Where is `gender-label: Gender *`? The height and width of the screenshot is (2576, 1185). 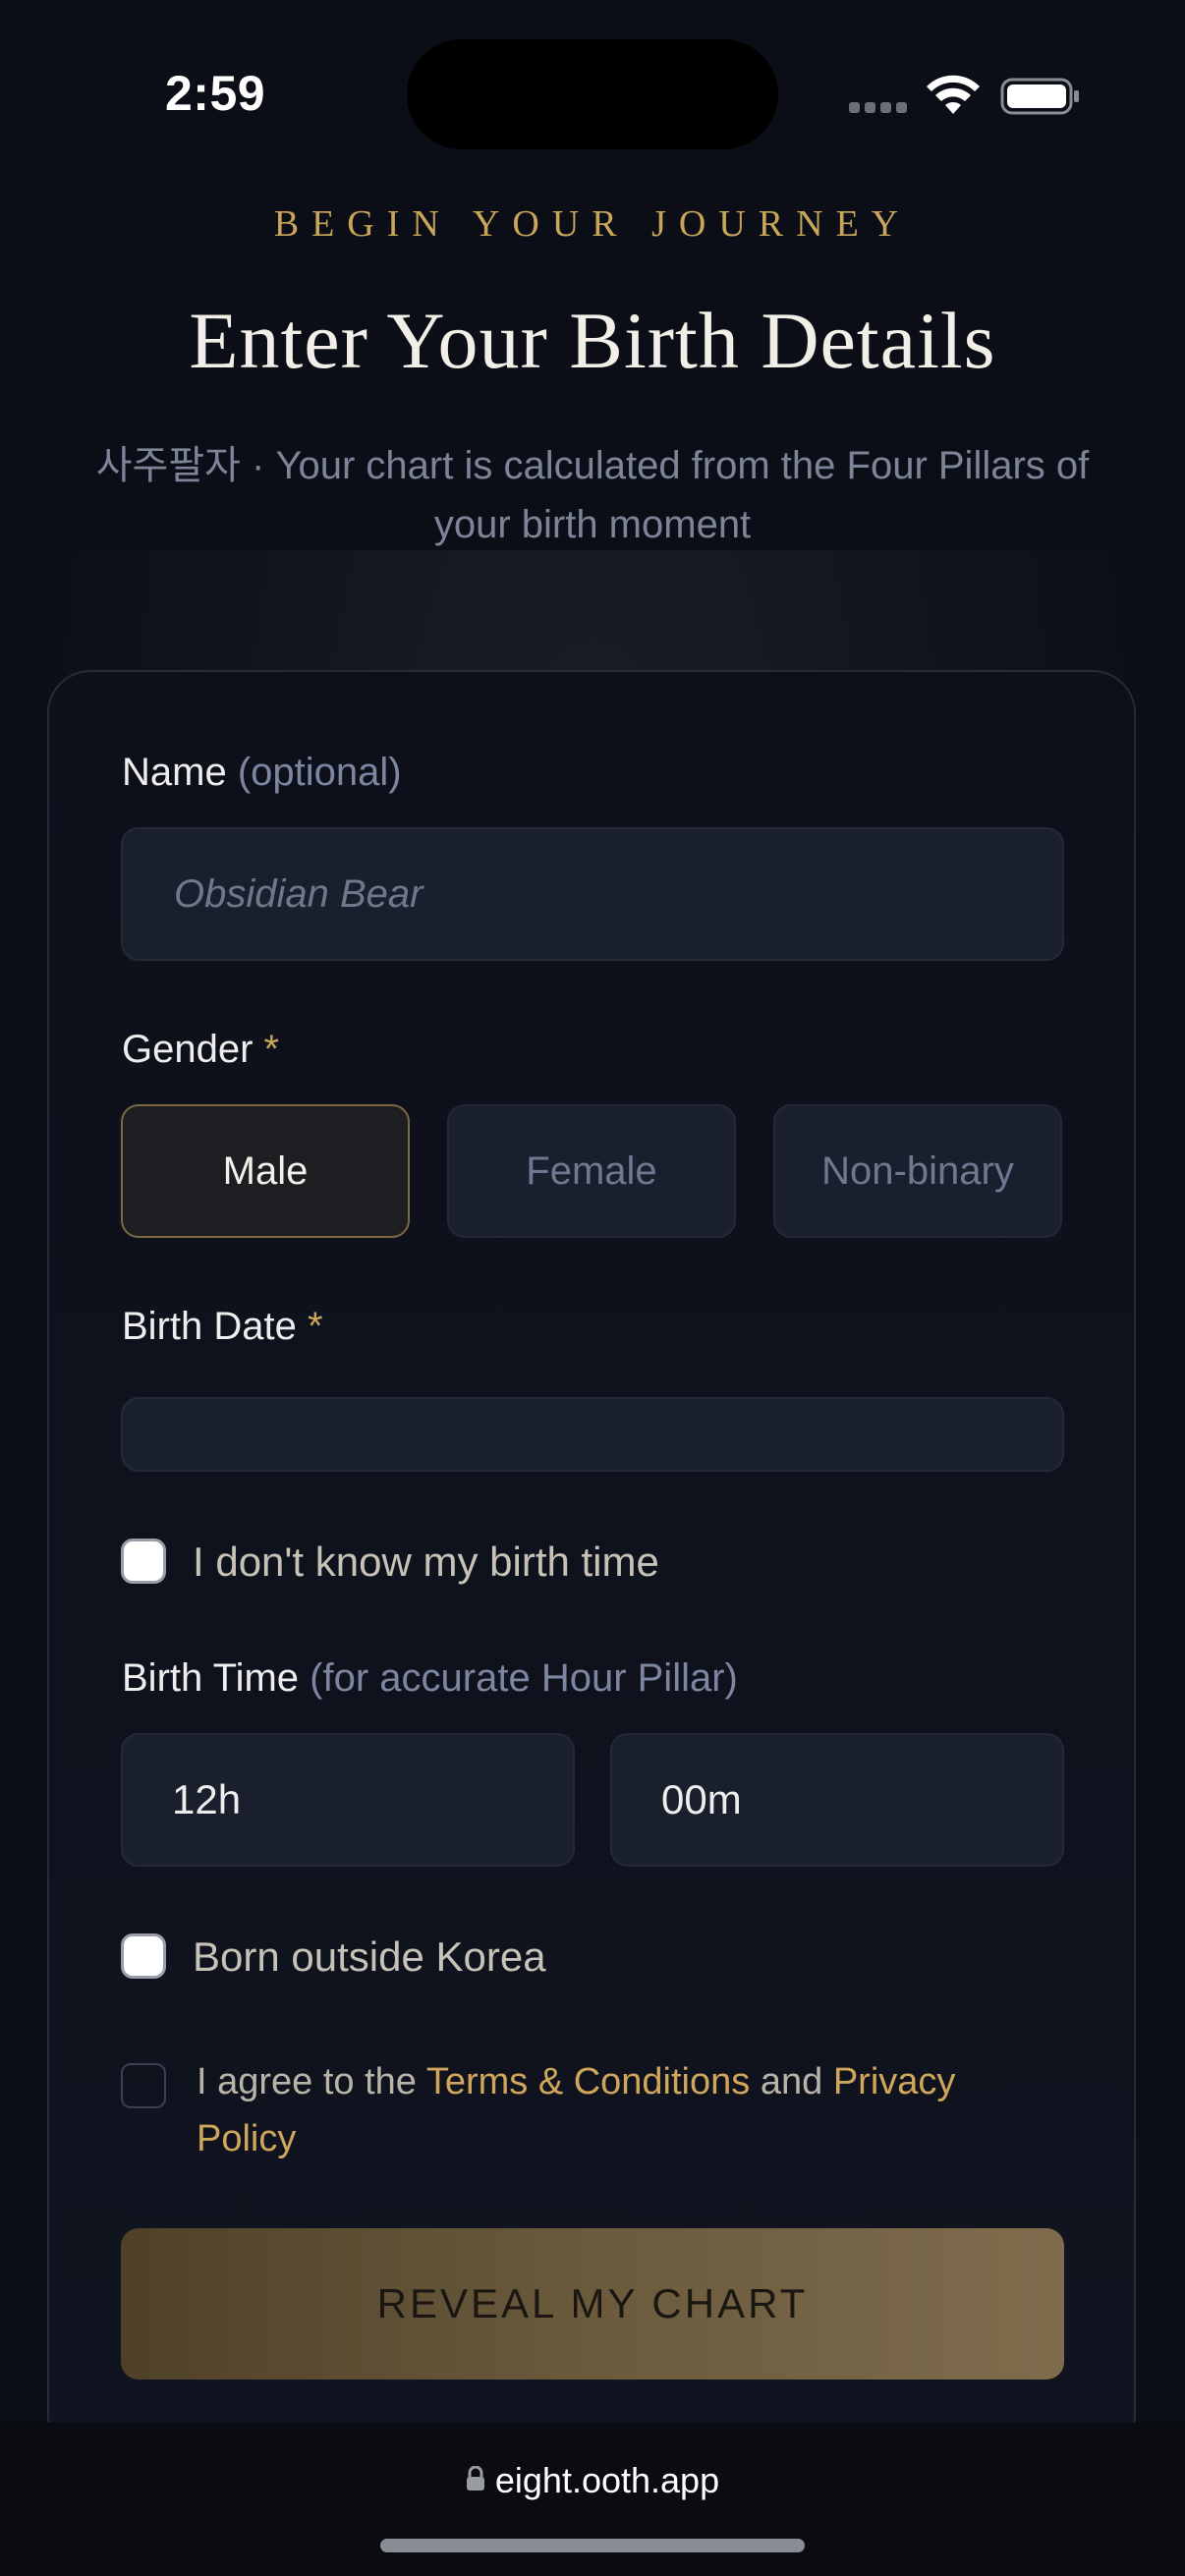 gender-label: Gender * is located at coordinates (200, 1050).